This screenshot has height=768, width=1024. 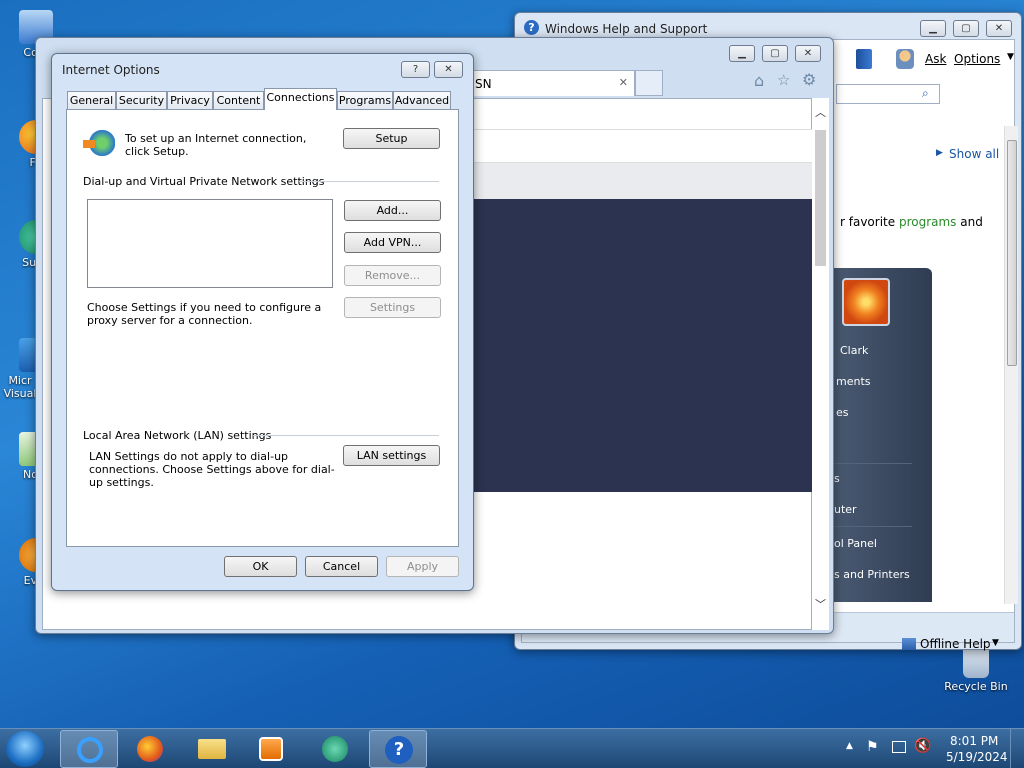 I want to click on desktop-icon-label: Micr Visual, so click(x=20, y=387).